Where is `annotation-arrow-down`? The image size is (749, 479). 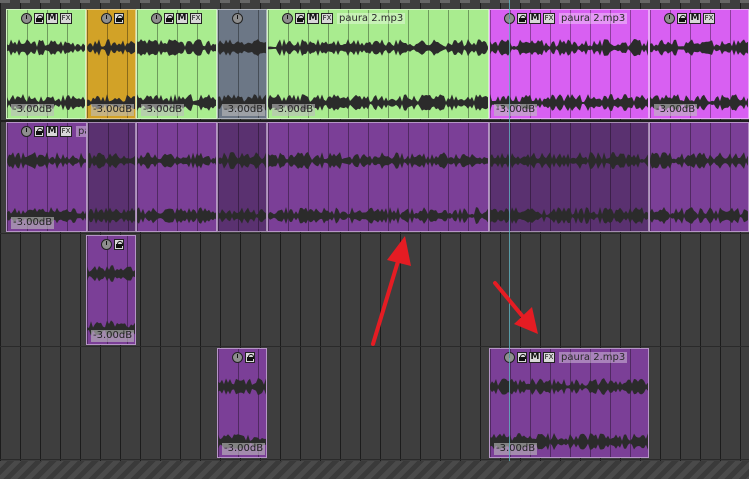
annotation-arrow-down is located at coordinates (515, 307).